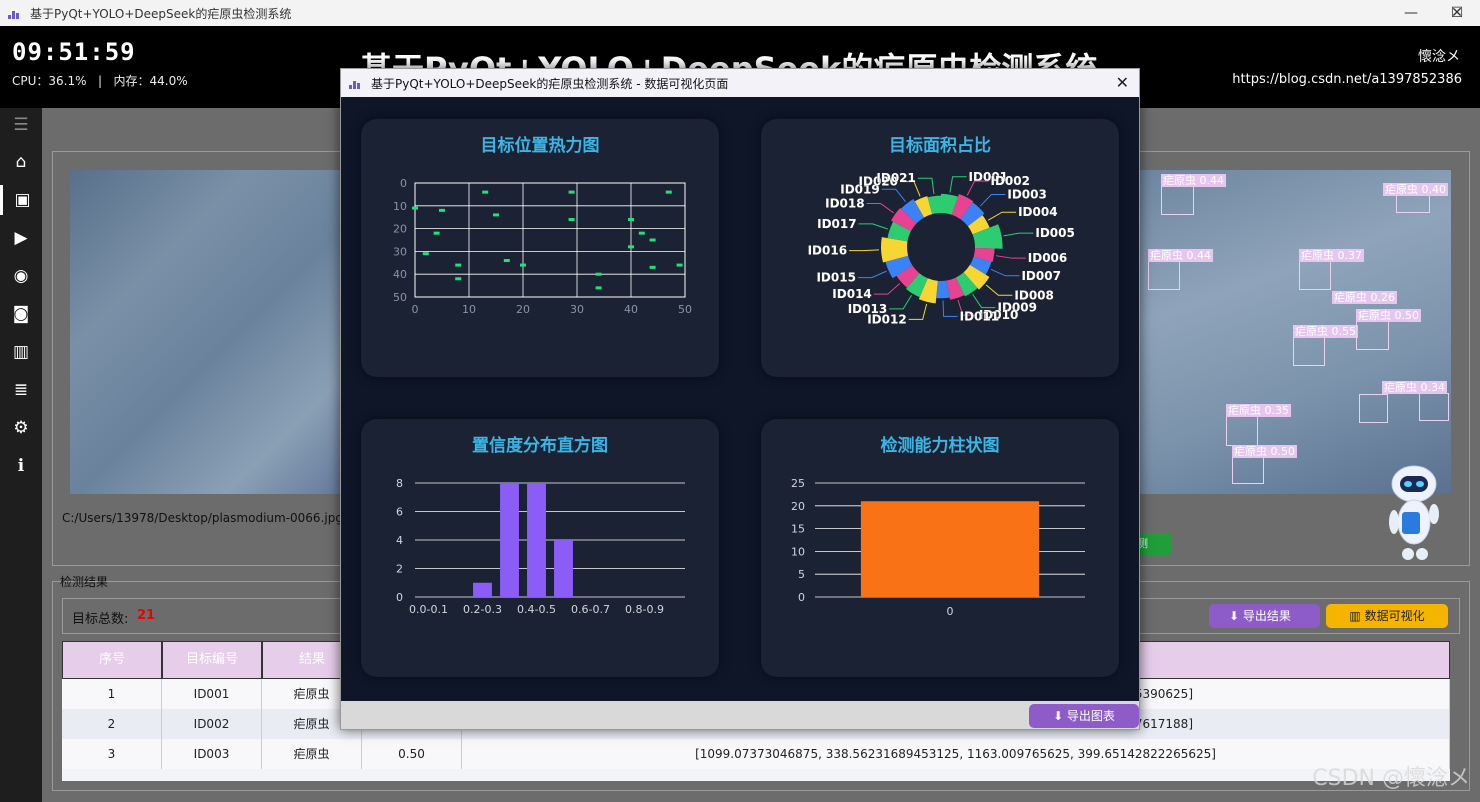 The width and height of the screenshot is (1480, 802). Describe the element at coordinates (550, 83) in the screenshot. I see `dialog-title: 基于PyQt+YOLO+DeepSeek的疟原虫检测系统 - 数据可视化页面` at that location.